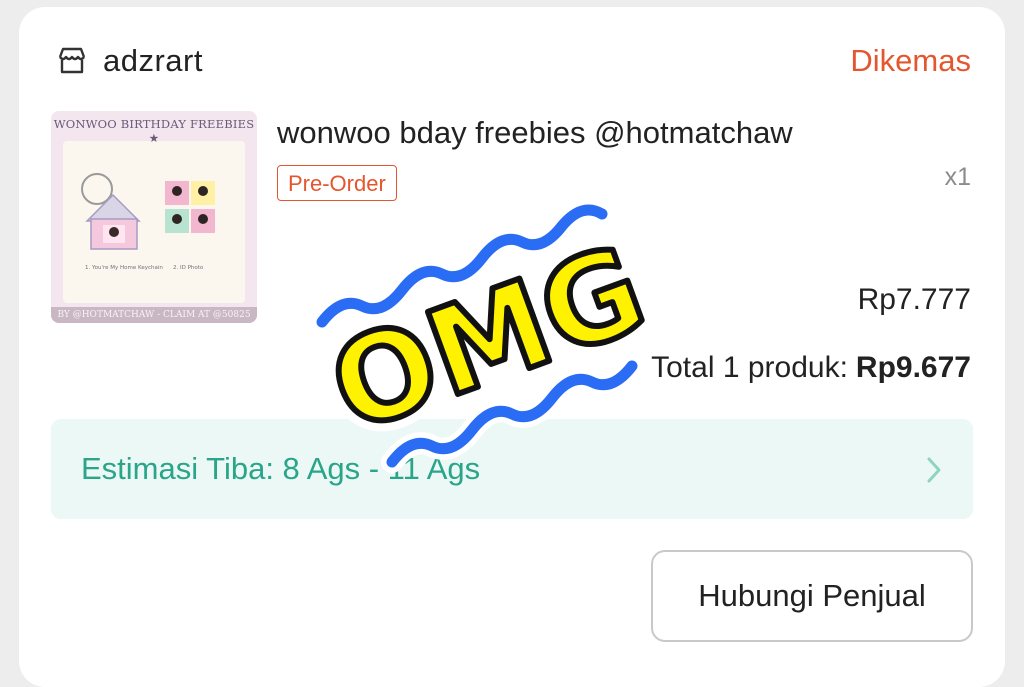 Image resolution: width=1024 pixels, height=687 pixels. I want to click on order-status: Dikemas, so click(910, 60).